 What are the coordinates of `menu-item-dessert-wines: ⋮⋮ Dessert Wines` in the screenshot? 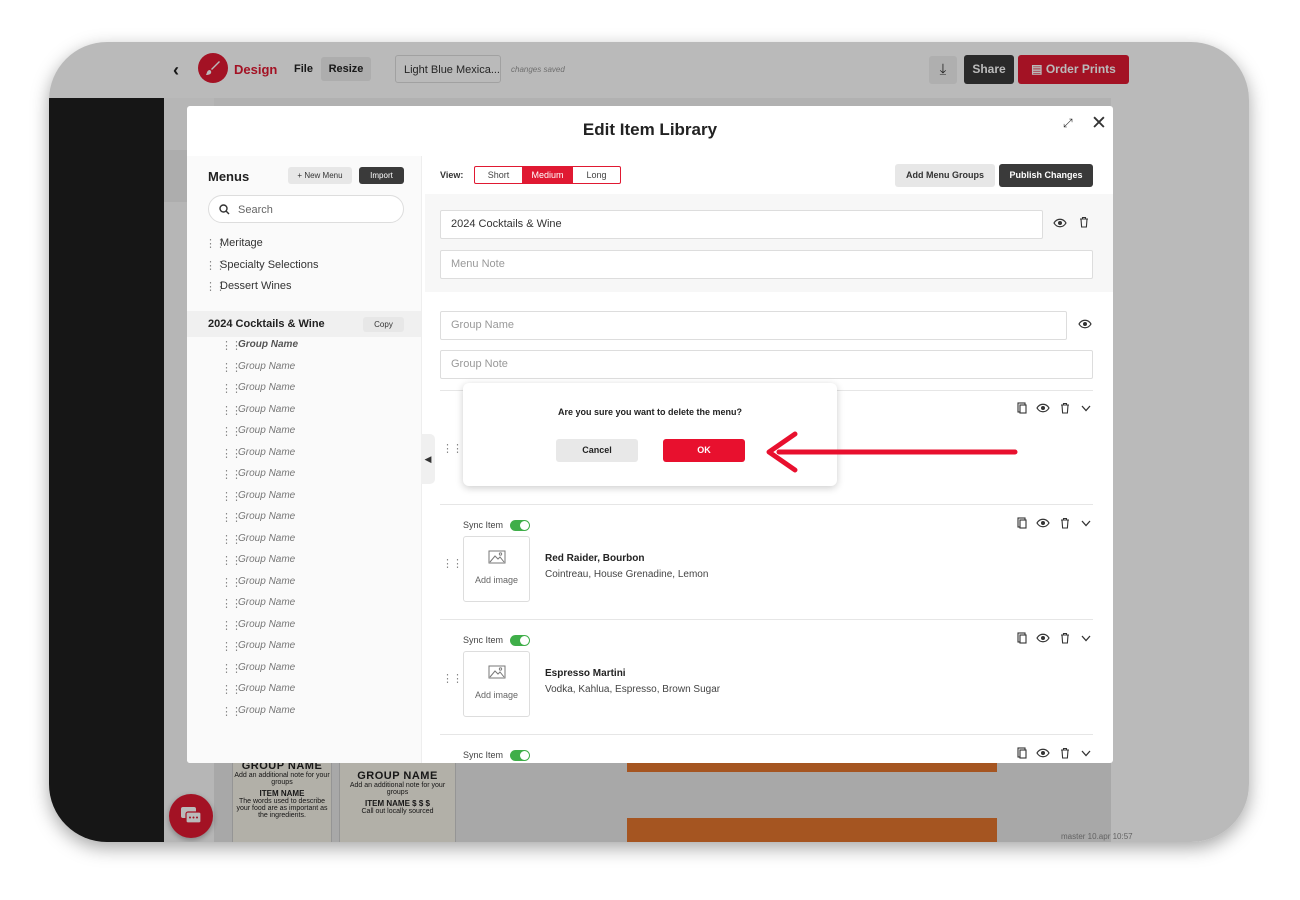 It's located at (248, 286).